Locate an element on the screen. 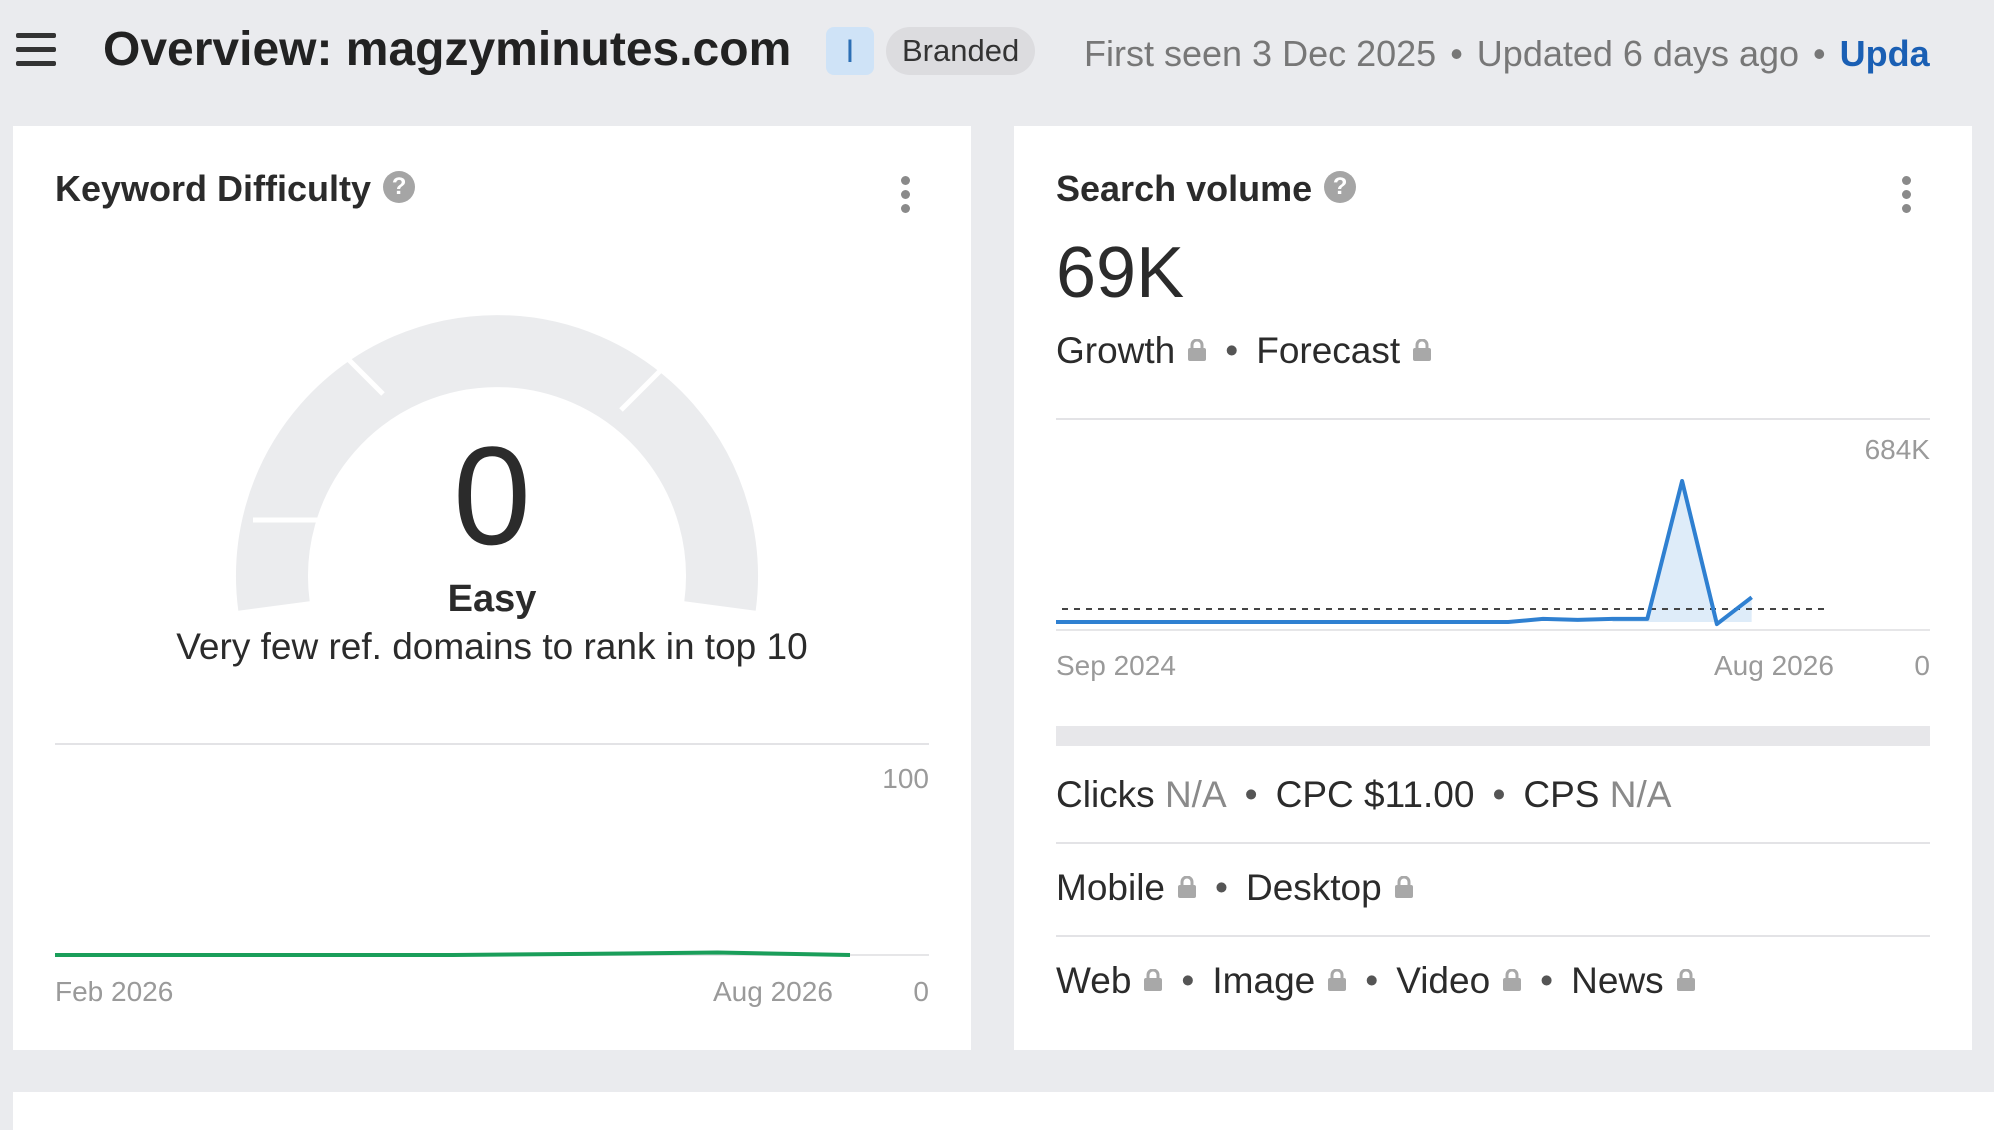  updated-text: Updated 6 days ago is located at coordinates (1638, 53).